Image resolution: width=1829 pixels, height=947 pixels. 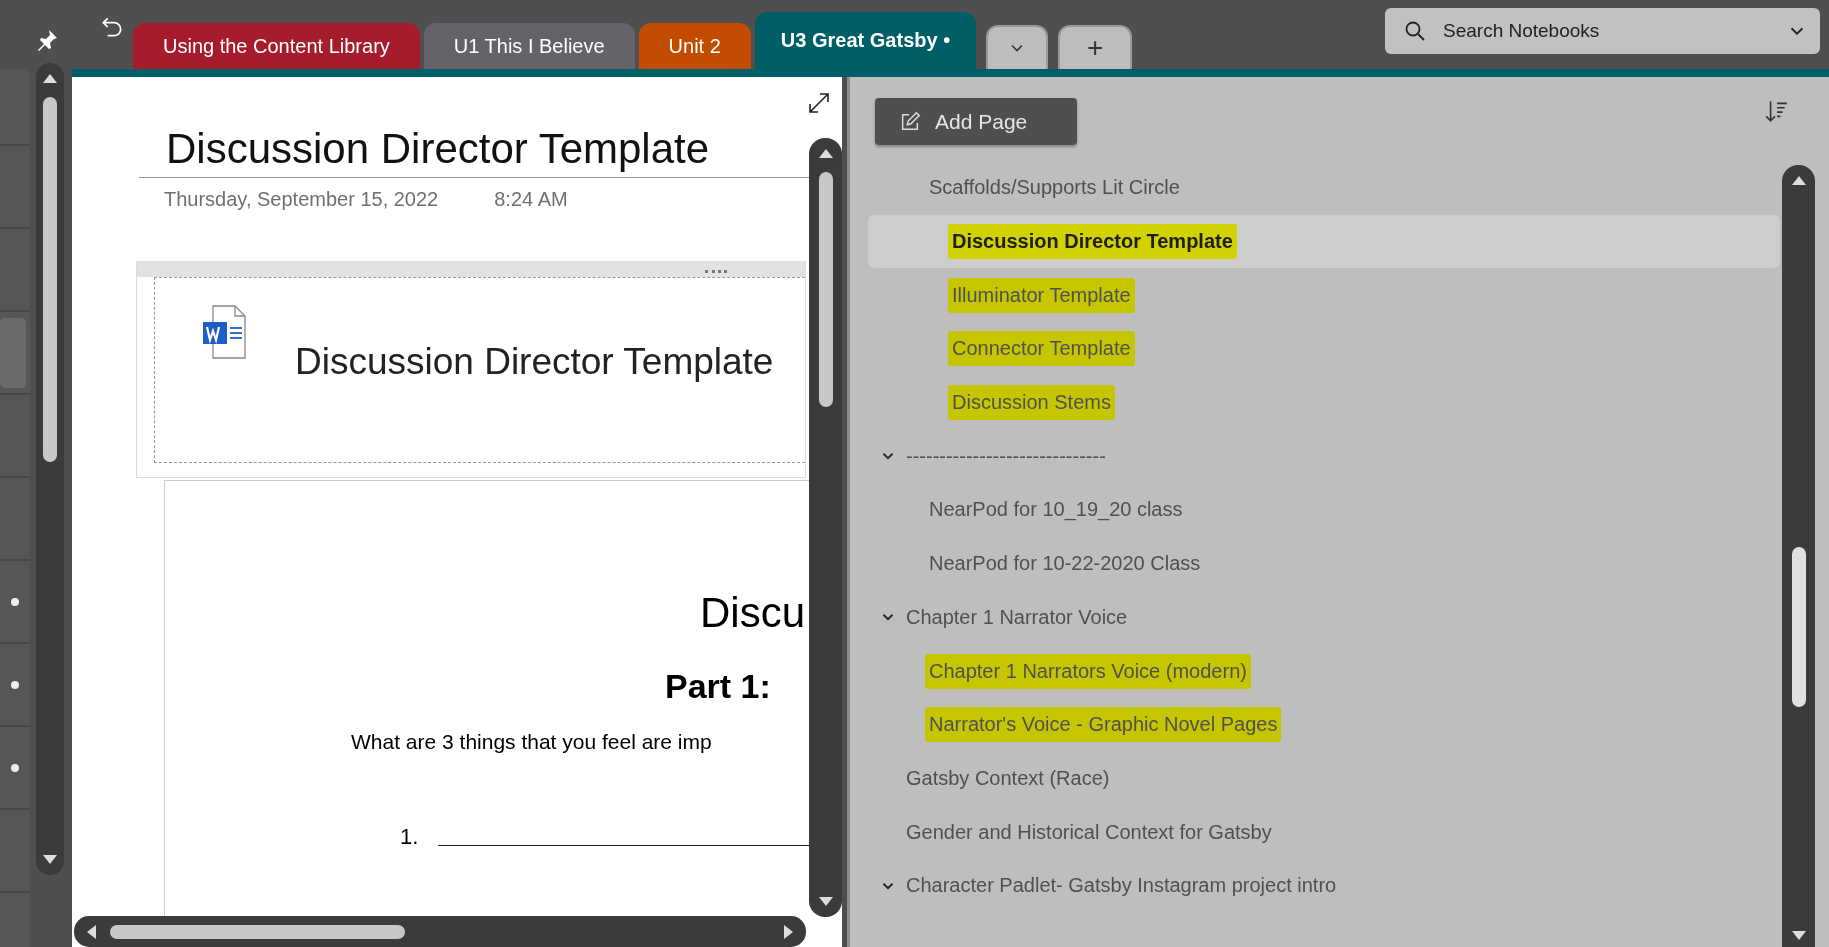 What do you see at coordinates (1602, 31) in the screenshot?
I see `search-field: Search Notebooks` at bounding box center [1602, 31].